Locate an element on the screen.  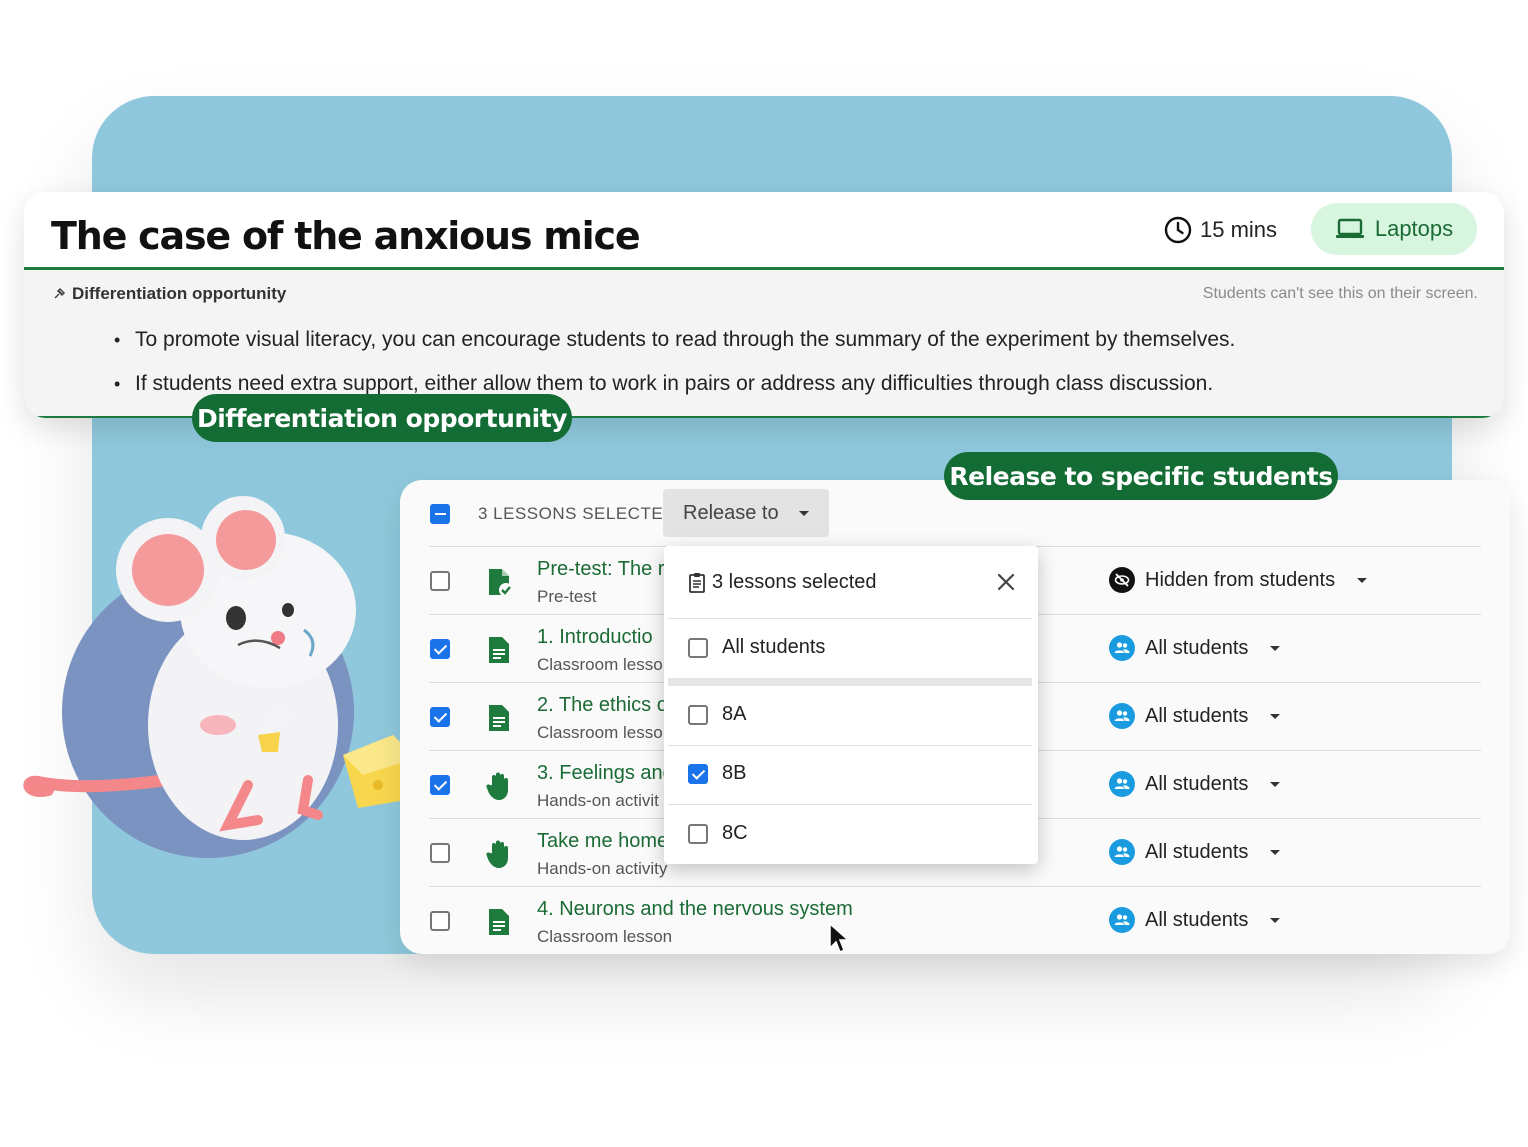
option-label: 8A is located at coordinates (734, 714).